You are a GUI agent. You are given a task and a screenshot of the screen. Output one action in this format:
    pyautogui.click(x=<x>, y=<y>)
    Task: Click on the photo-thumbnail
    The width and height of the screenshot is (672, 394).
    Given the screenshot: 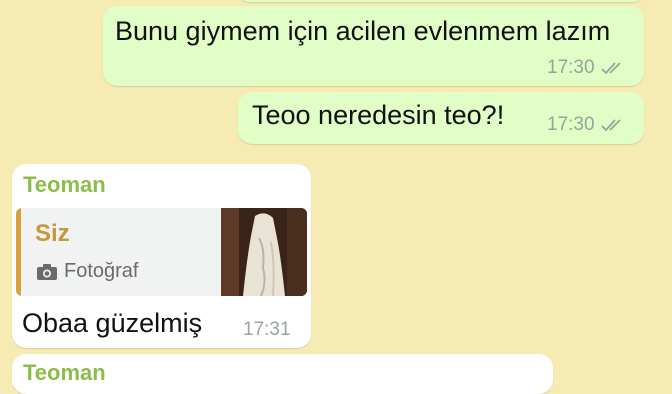 What is the action you would take?
    pyautogui.click(x=264, y=252)
    